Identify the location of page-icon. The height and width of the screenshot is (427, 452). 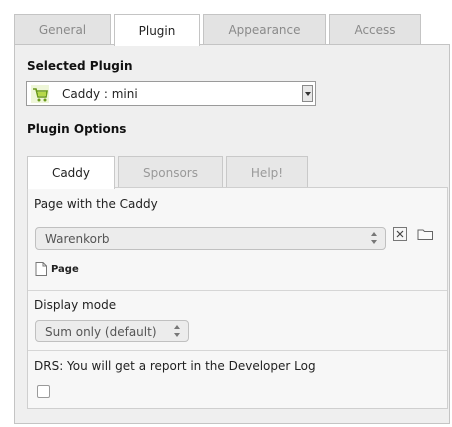
(41, 269).